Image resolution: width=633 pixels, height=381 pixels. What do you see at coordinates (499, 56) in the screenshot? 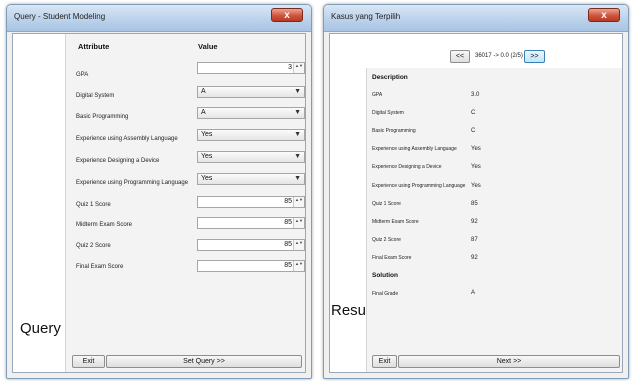
I see `case-navigation-label: 36017 -> 0.0 (2/5)` at bounding box center [499, 56].